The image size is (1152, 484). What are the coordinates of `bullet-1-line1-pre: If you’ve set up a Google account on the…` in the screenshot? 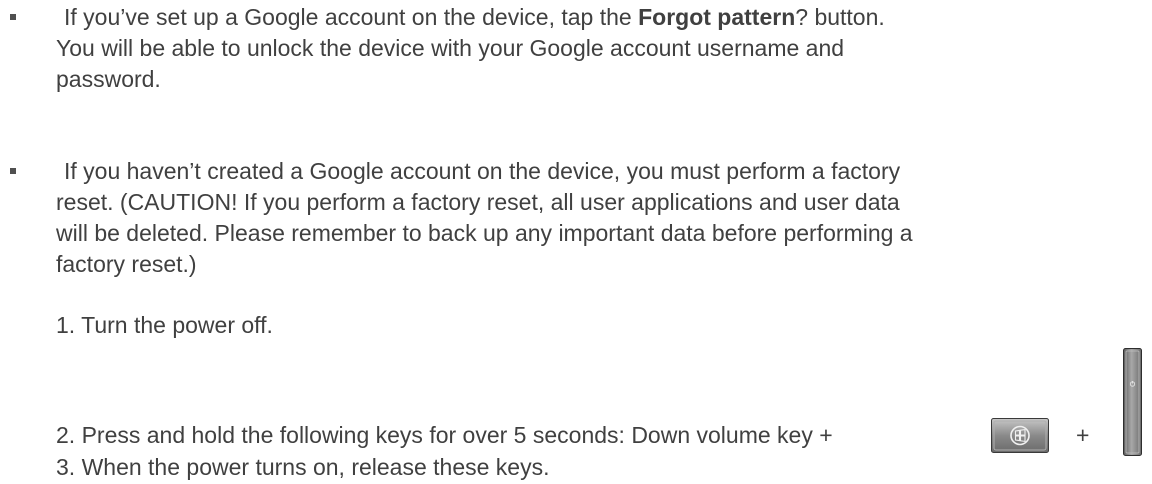 It's located at (351, 17).